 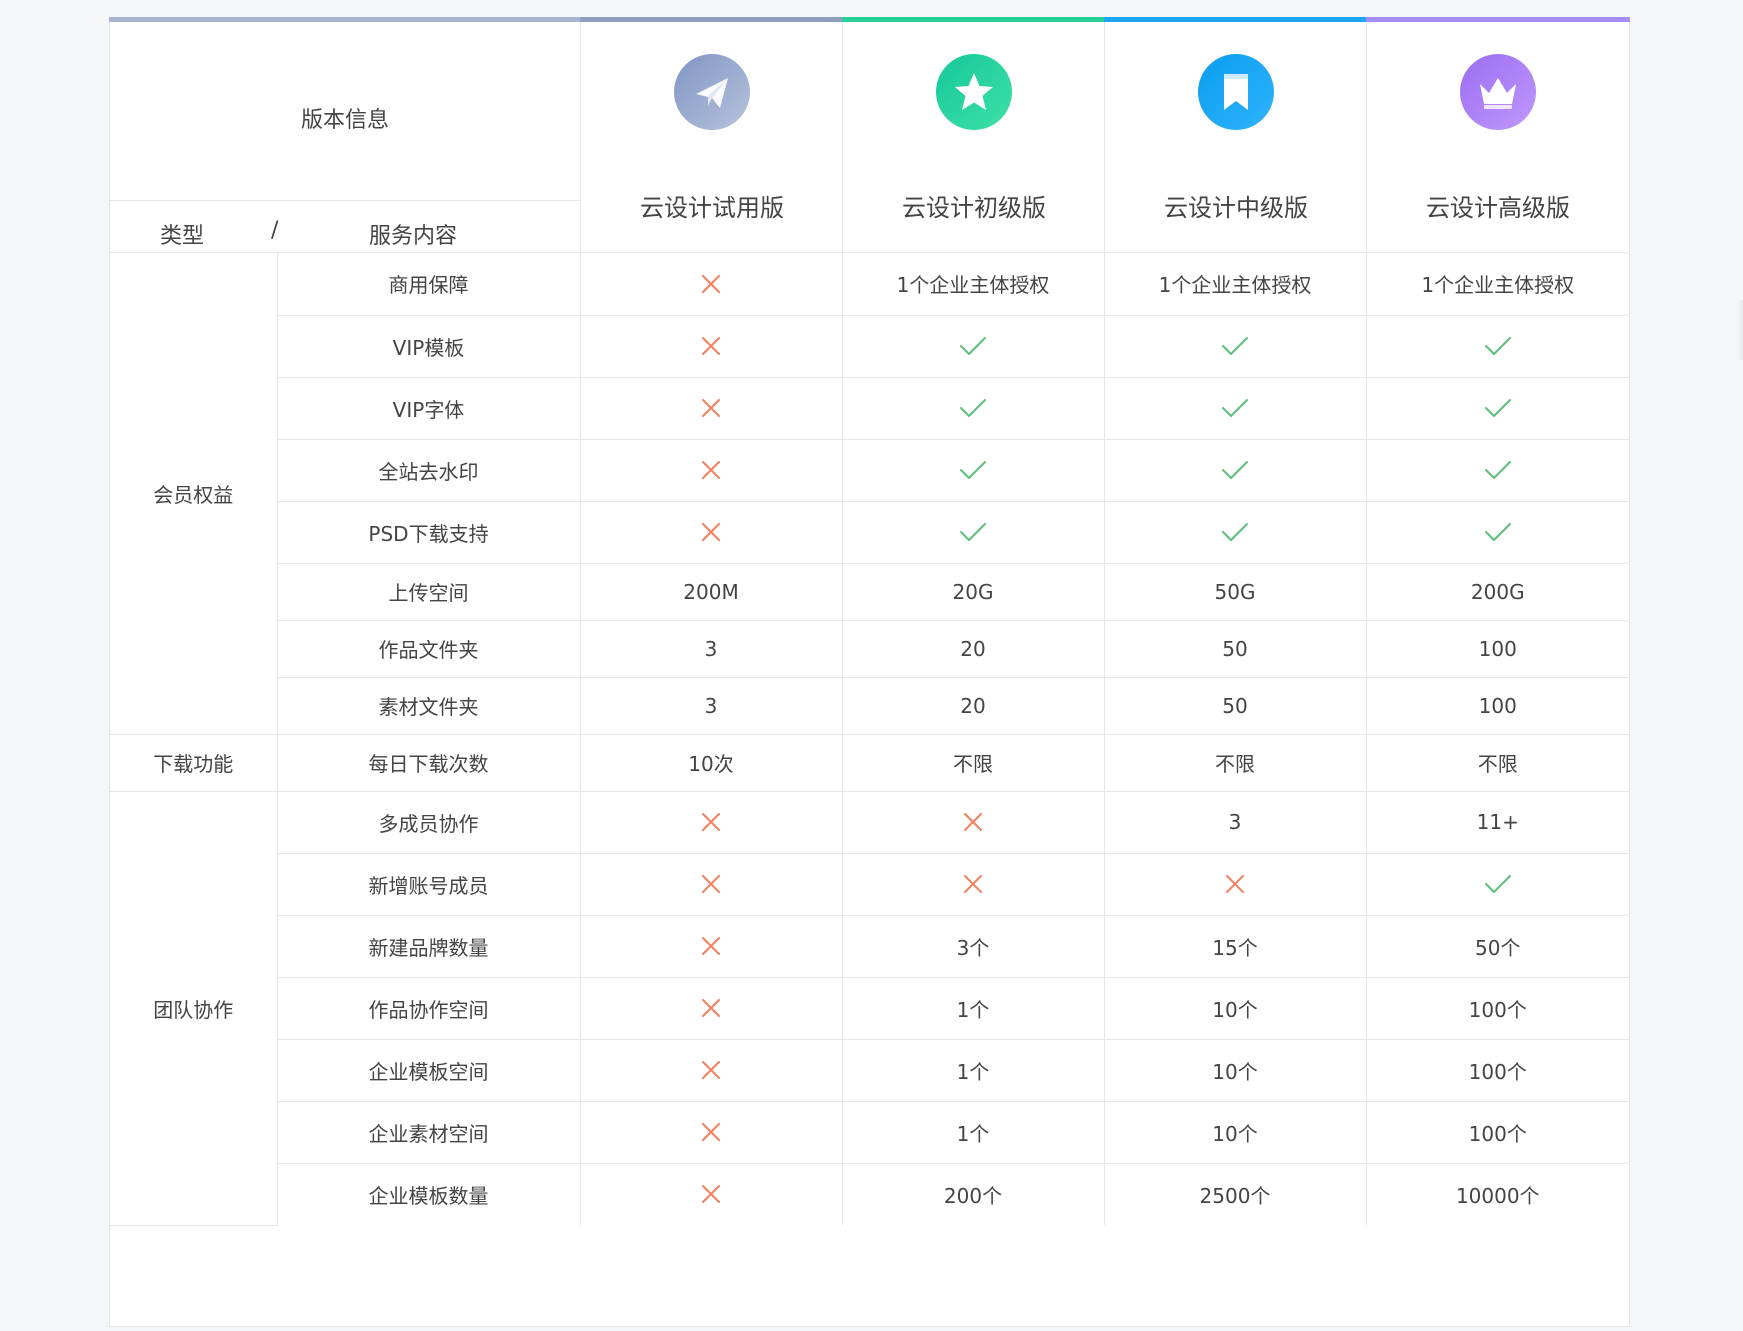 I want to click on value-cell-basic: 1个企业主体授权, so click(x=973, y=284).